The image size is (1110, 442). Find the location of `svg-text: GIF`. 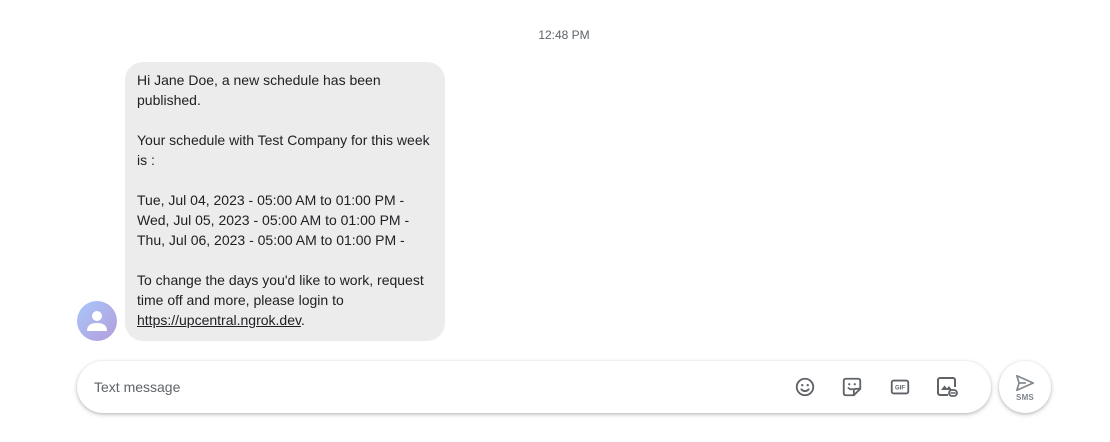

svg-text: GIF is located at coordinates (900, 388).